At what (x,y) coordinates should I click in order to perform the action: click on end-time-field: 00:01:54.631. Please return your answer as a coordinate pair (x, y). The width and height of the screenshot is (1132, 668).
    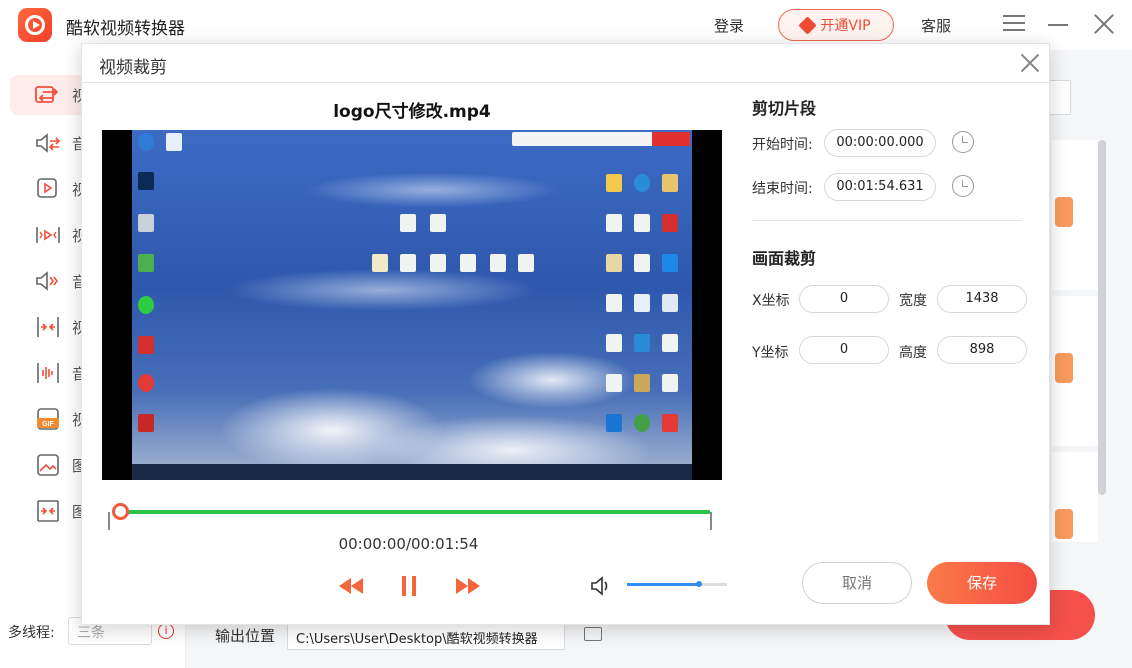
    Looking at the image, I should click on (880, 187).